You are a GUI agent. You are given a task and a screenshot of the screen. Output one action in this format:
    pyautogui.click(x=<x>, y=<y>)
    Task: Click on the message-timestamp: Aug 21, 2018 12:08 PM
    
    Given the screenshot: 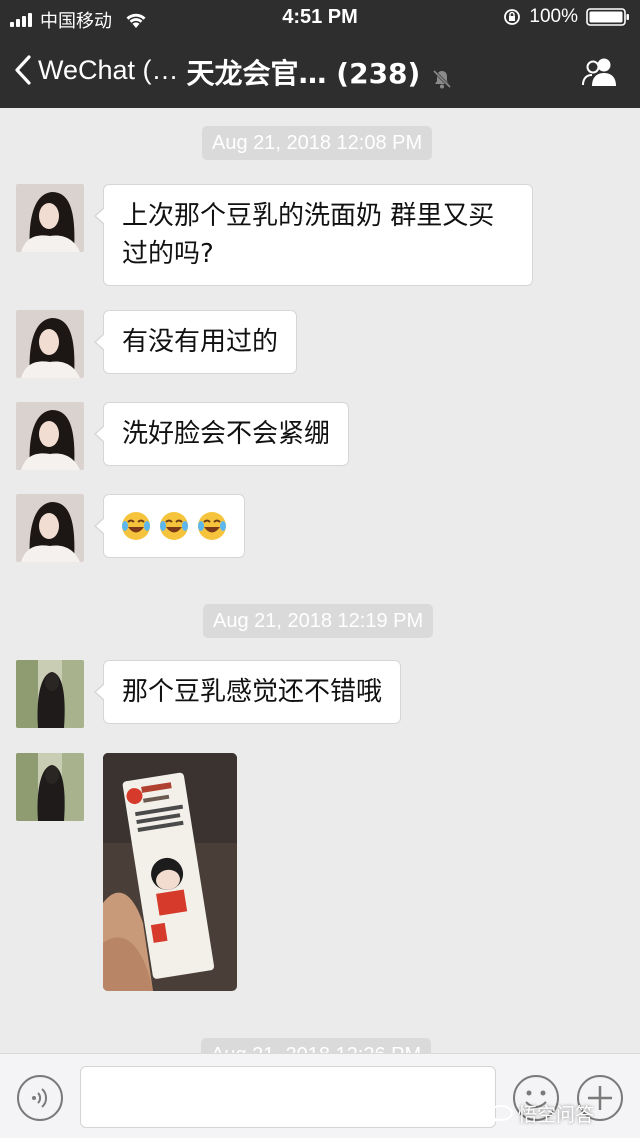 What is the action you would take?
    pyautogui.click(x=317, y=143)
    